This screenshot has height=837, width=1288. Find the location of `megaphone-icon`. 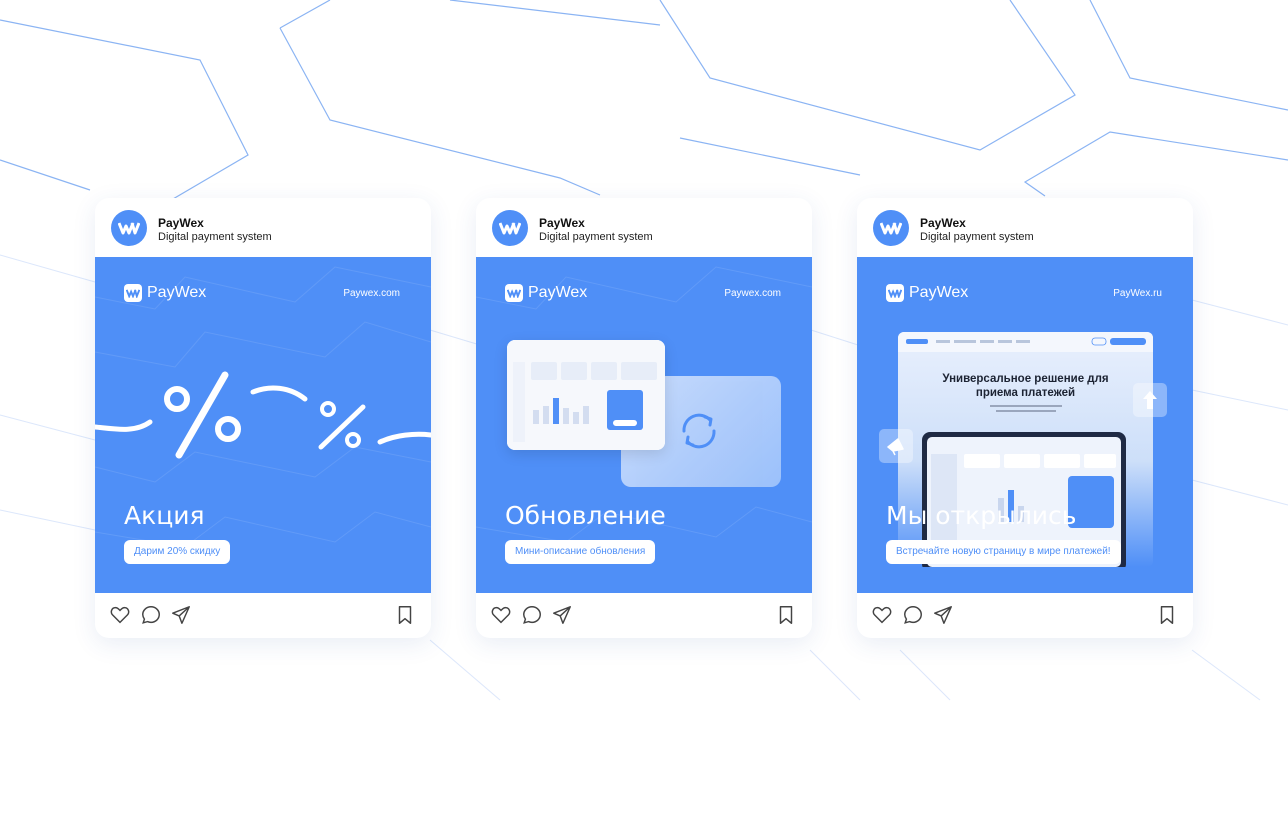

megaphone-icon is located at coordinates (896, 446).